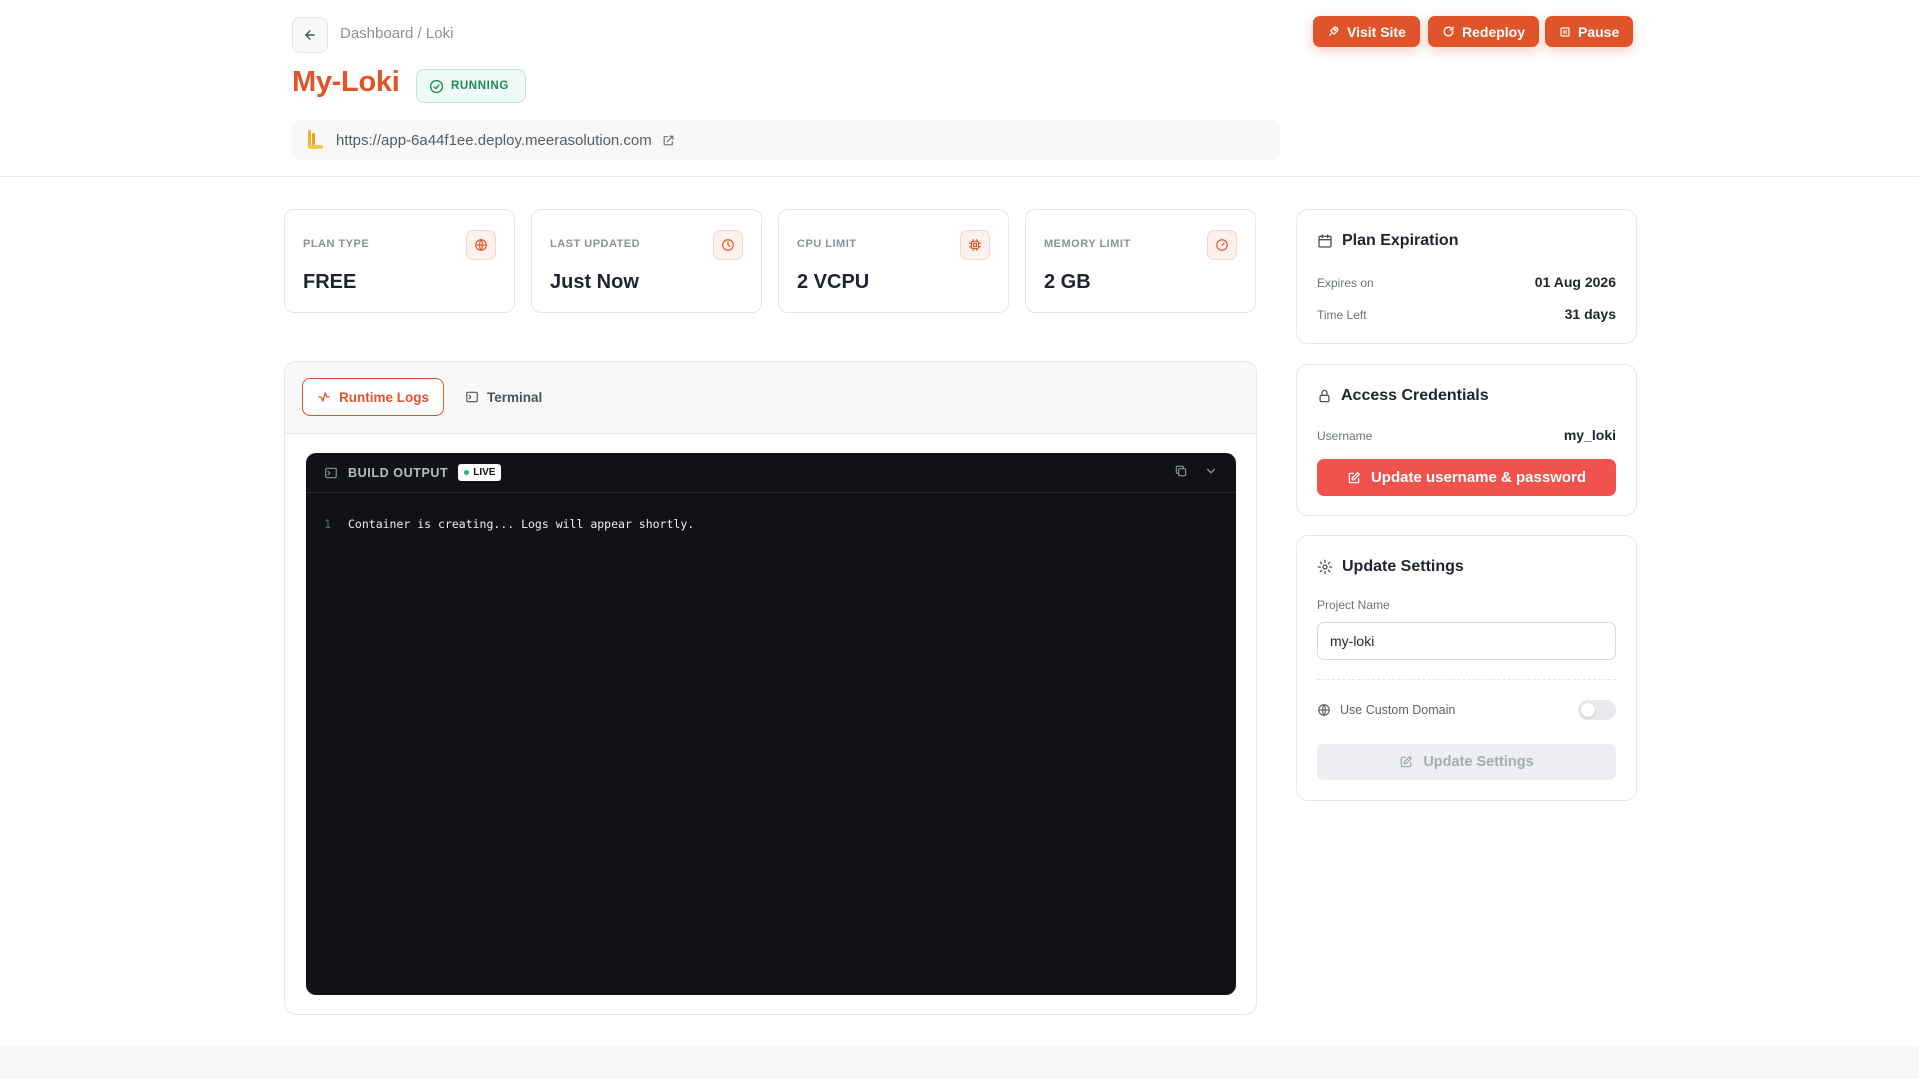 The height and width of the screenshot is (1079, 1919). I want to click on custom-domain-label: Use Custom Domain, so click(1398, 710).